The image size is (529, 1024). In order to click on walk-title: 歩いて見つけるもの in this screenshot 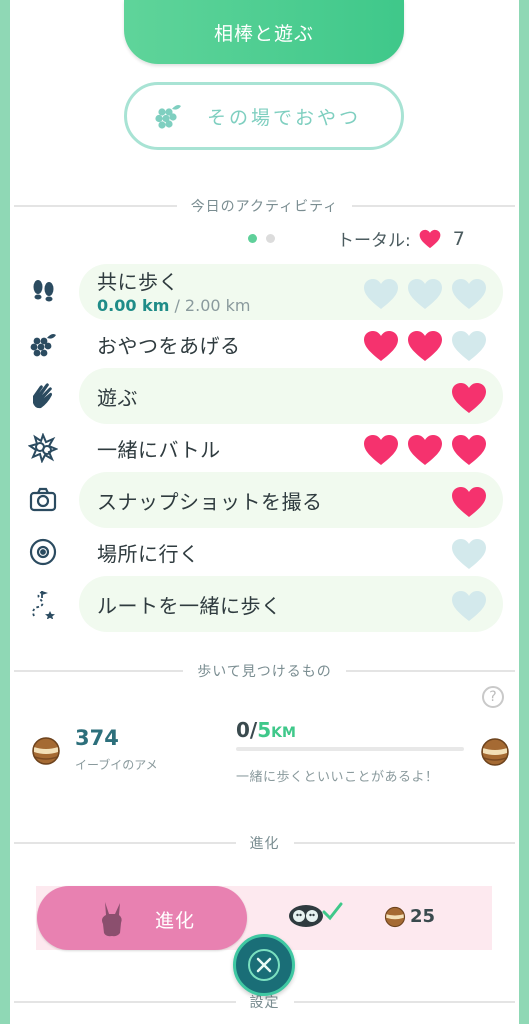, I will do `click(264, 672)`.